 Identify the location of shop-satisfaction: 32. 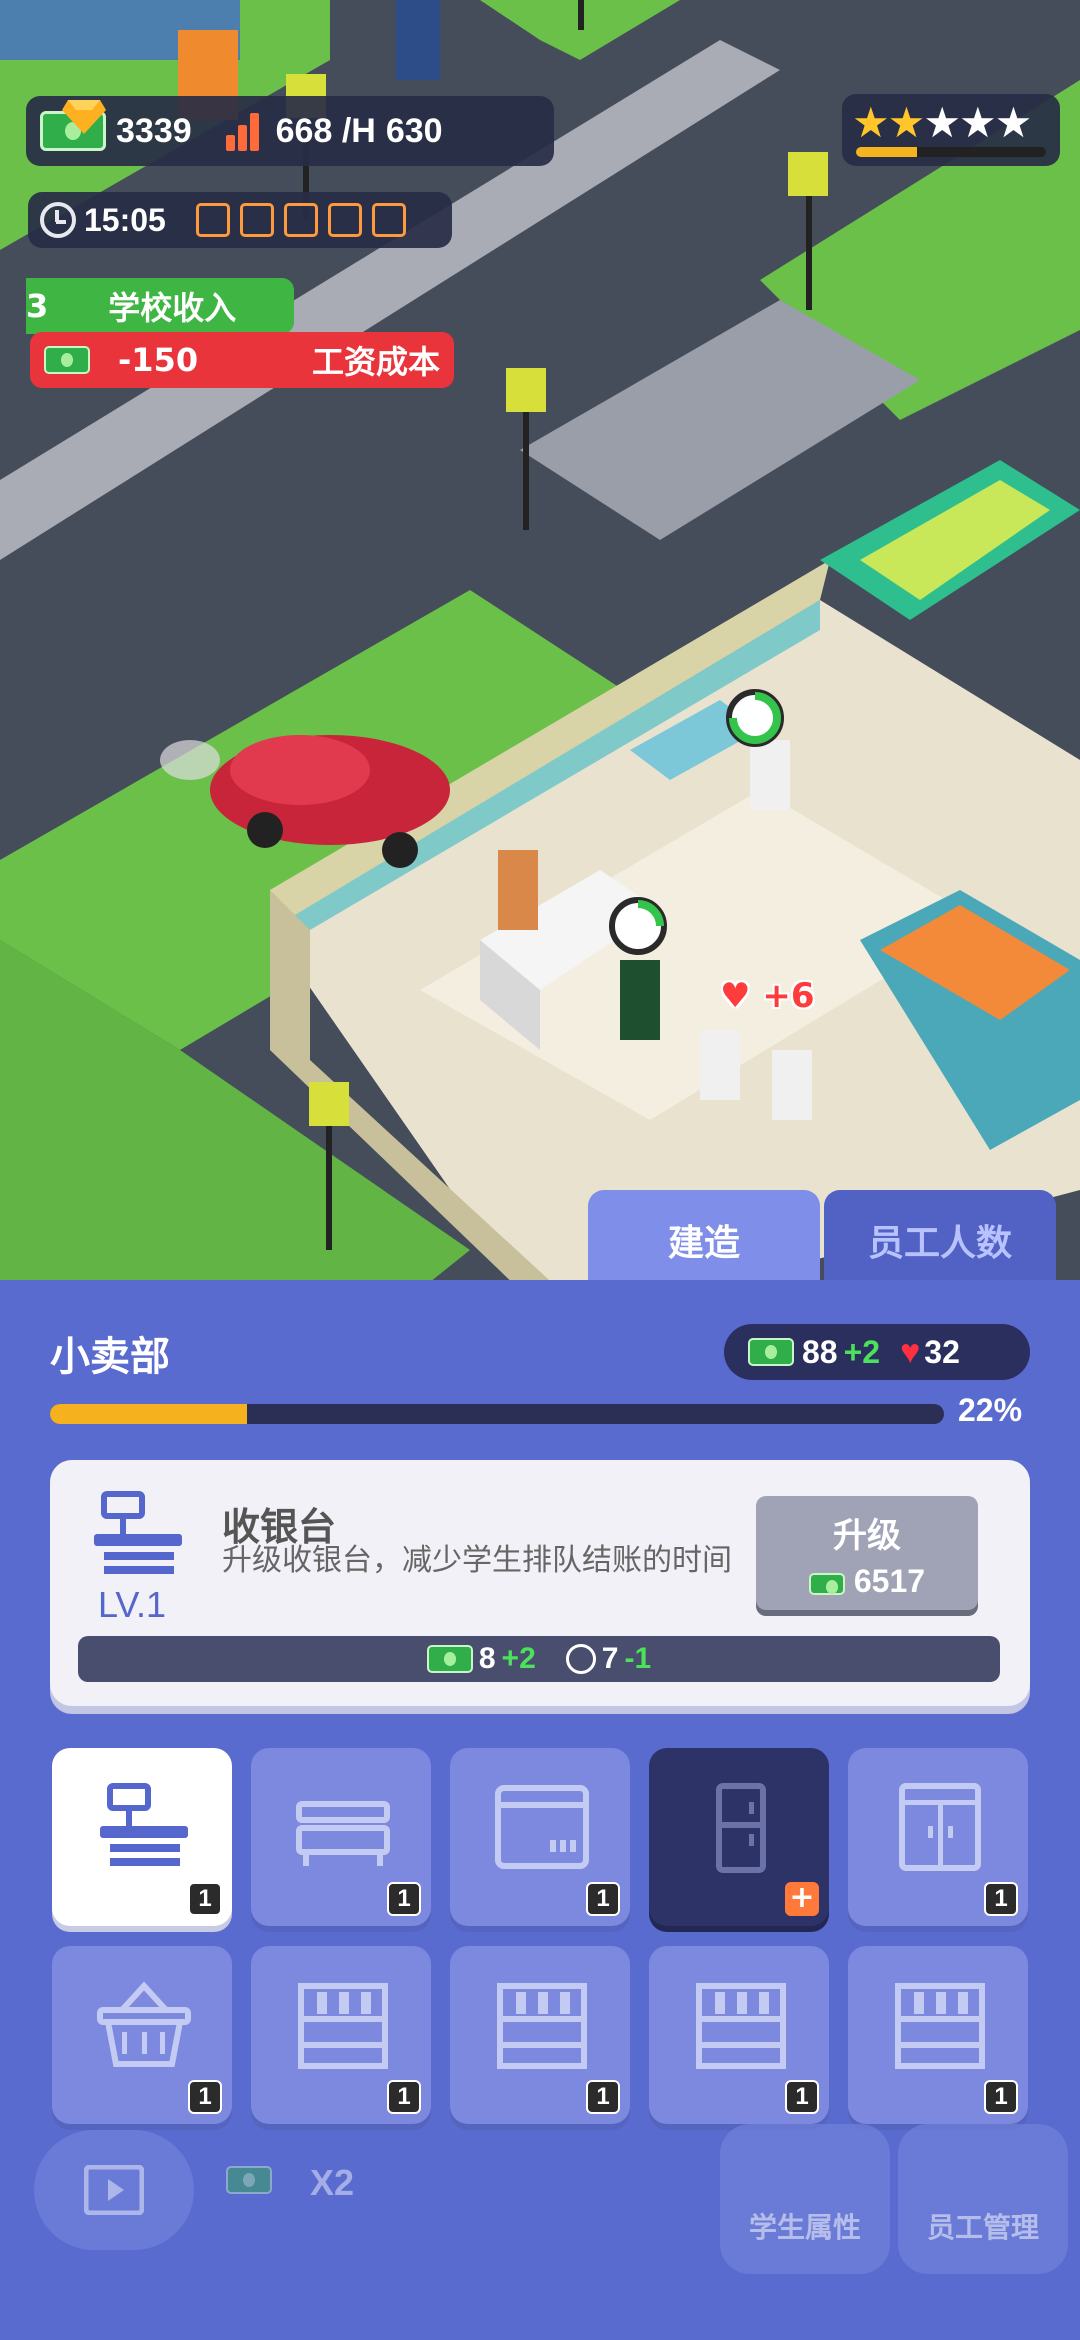
(942, 1351).